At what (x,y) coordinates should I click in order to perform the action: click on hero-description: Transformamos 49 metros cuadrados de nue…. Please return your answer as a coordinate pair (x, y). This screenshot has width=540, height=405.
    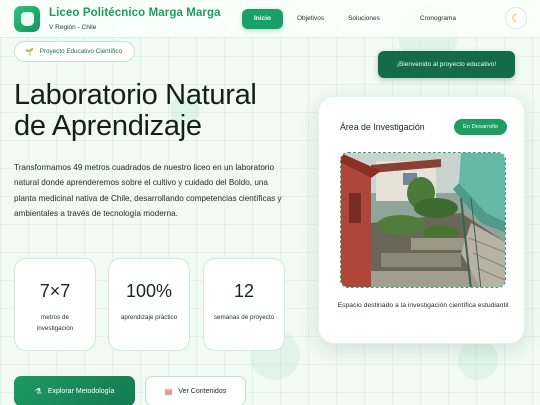
    Looking at the image, I should click on (148, 191).